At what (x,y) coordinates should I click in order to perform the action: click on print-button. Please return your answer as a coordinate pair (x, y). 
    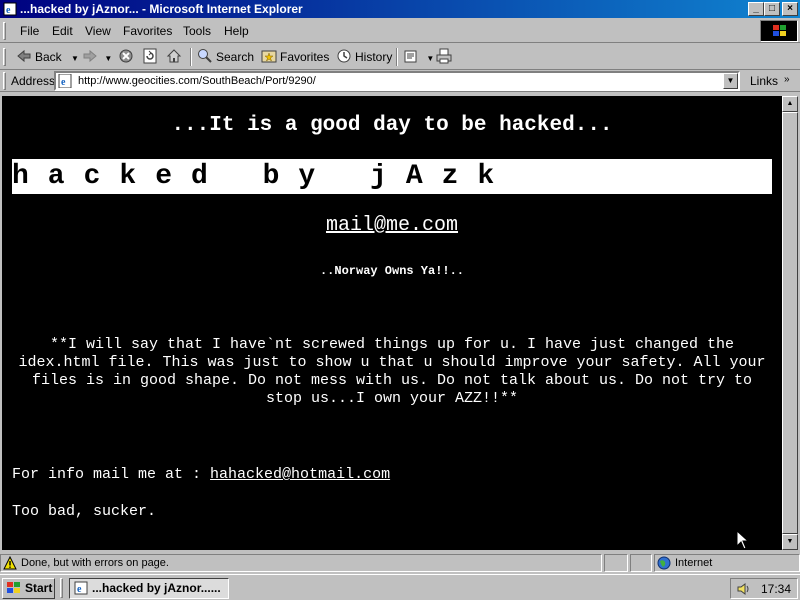
    Looking at the image, I should click on (445, 57).